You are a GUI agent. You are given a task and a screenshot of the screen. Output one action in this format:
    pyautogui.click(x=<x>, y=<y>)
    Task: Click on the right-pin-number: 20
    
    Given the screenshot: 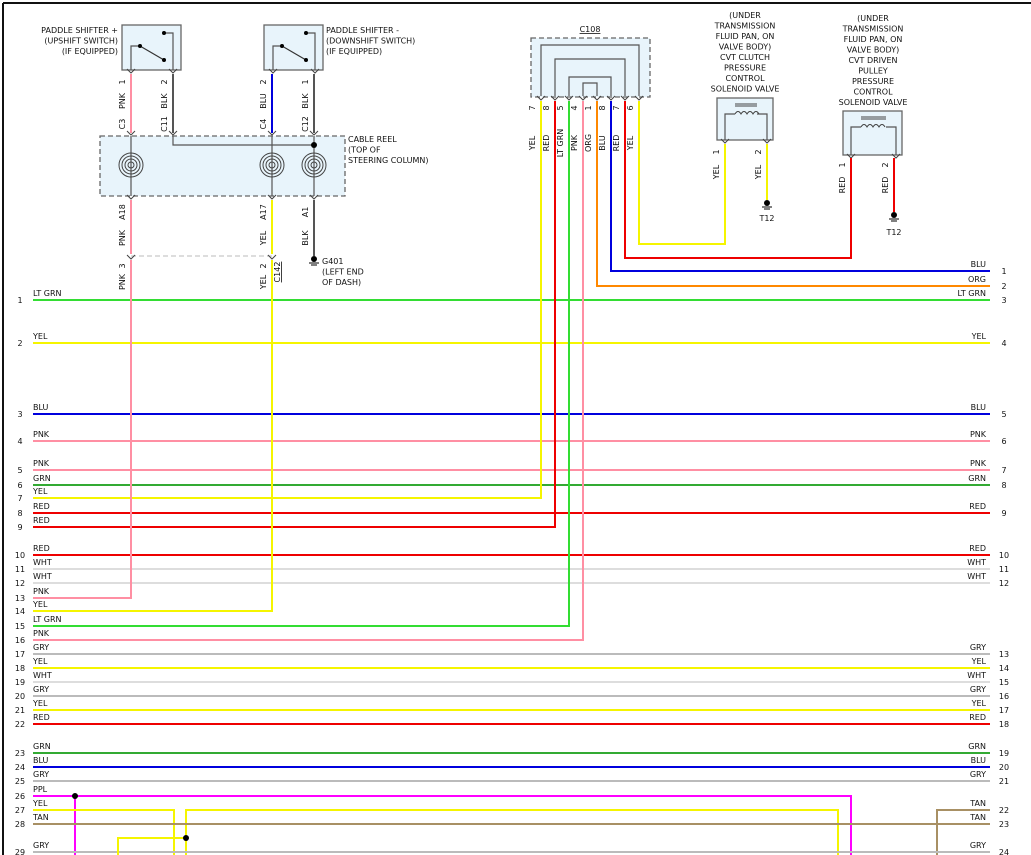 What is the action you would take?
    pyautogui.click(x=1004, y=767)
    